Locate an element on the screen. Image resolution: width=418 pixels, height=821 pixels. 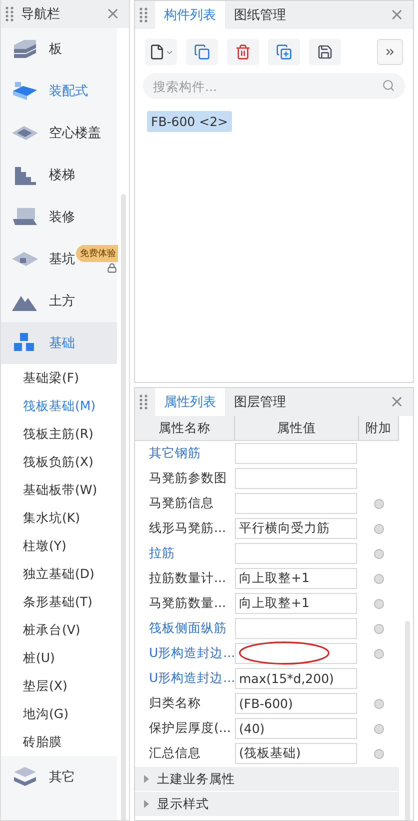
more-button is located at coordinates (390, 52).